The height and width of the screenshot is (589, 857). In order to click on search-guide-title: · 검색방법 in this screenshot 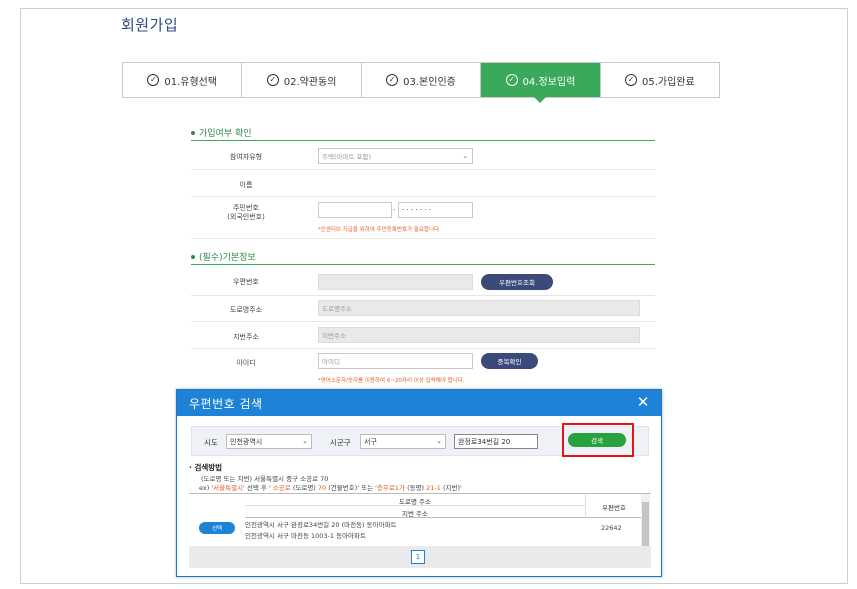, I will do `click(206, 467)`.